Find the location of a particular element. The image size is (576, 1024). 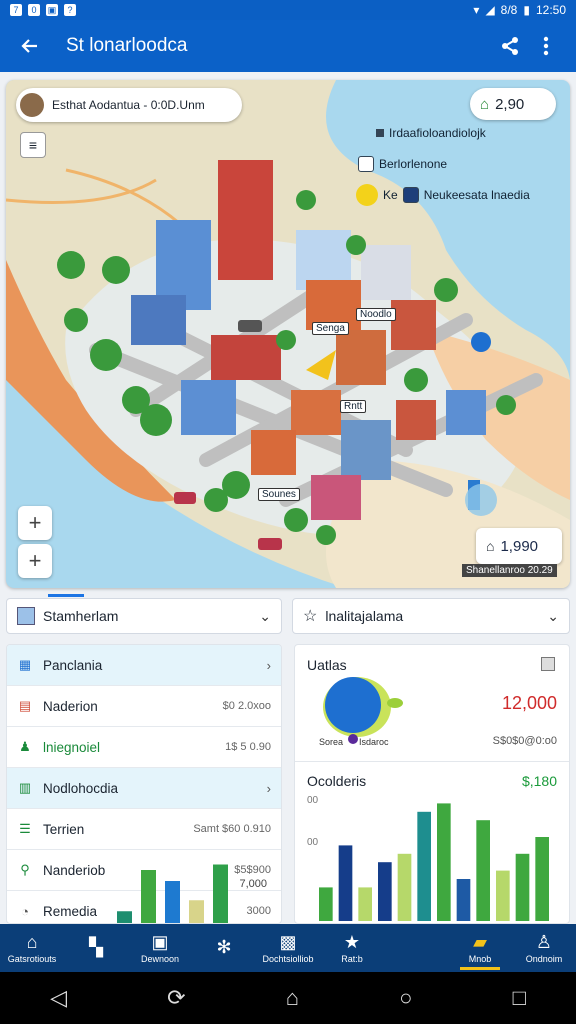

list-item: ☰ Terrien Samt $60 0.910 is located at coordinates (144, 829).